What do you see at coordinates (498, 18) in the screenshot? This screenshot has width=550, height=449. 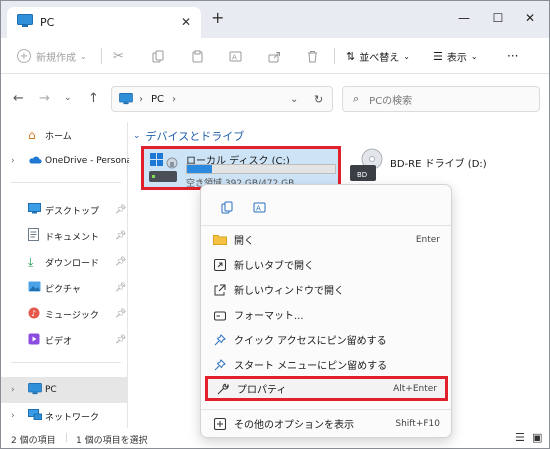 I see `maximize-button: ☐` at bounding box center [498, 18].